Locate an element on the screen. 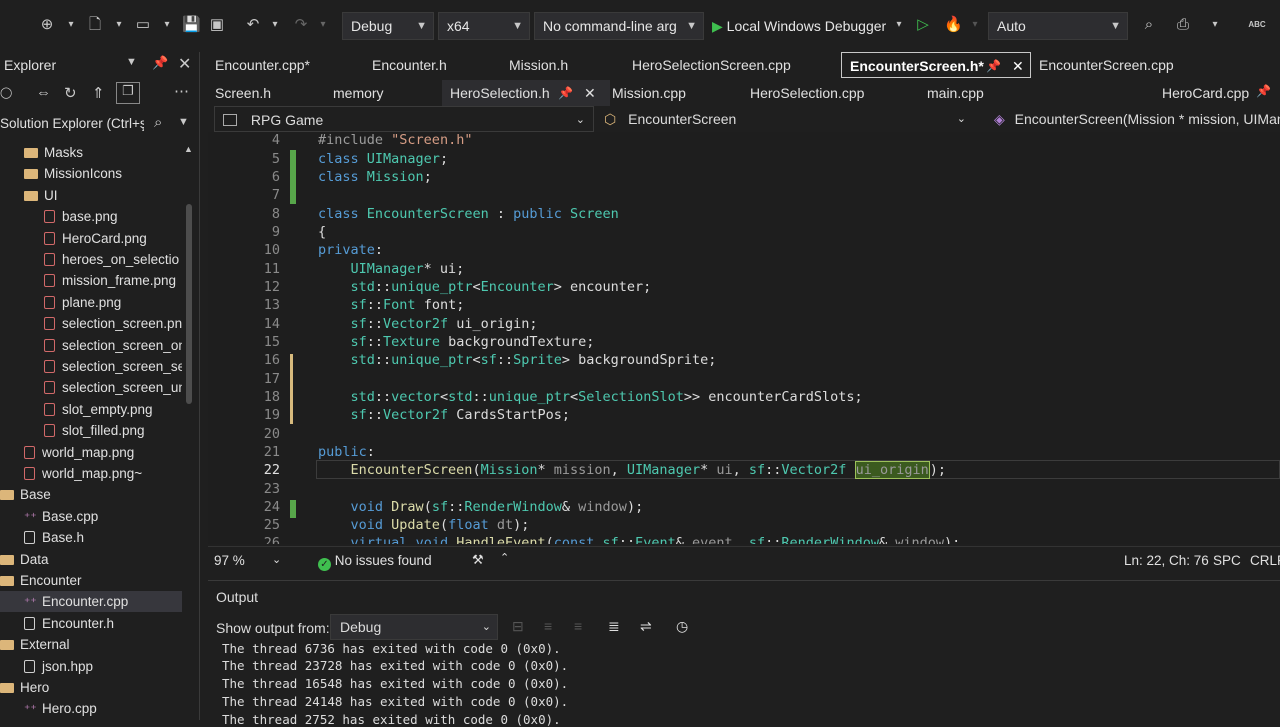 Image resolution: width=1280 pixels, height=727 pixels. output-source-select: Debug ⌄ is located at coordinates (414, 627).